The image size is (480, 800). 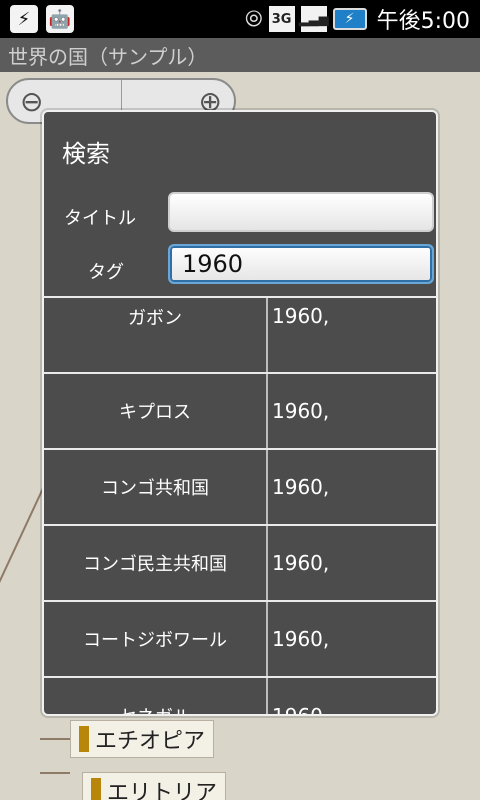 I want to click on country-name: セネガル, so click(x=155, y=696).